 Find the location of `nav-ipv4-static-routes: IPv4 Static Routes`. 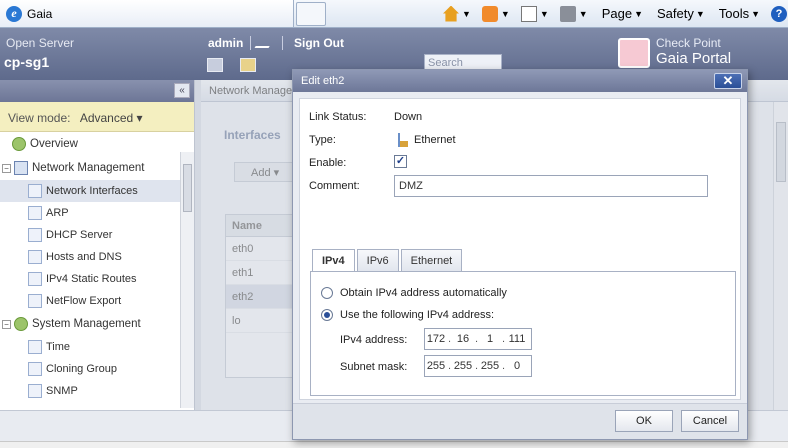

nav-ipv4-static-routes: IPv4 Static Routes is located at coordinates (97, 279).